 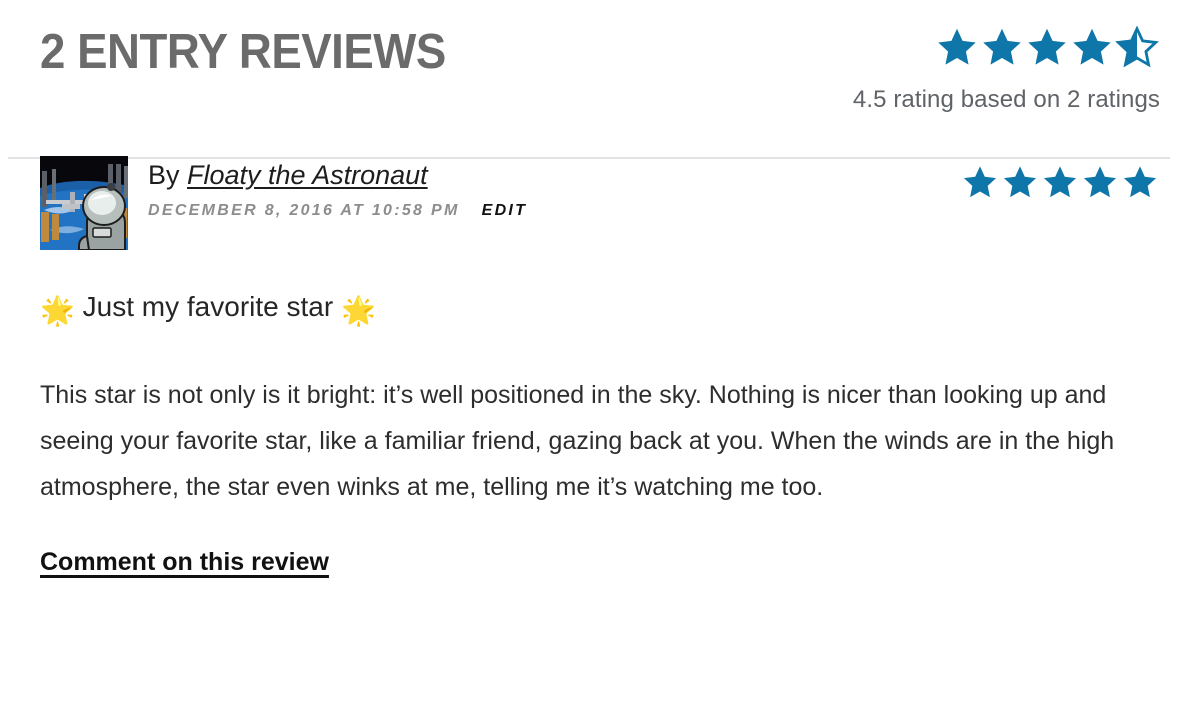 What do you see at coordinates (505, 210) in the screenshot?
I see `edit-link: EDIT` at bounding box center [505, 210].